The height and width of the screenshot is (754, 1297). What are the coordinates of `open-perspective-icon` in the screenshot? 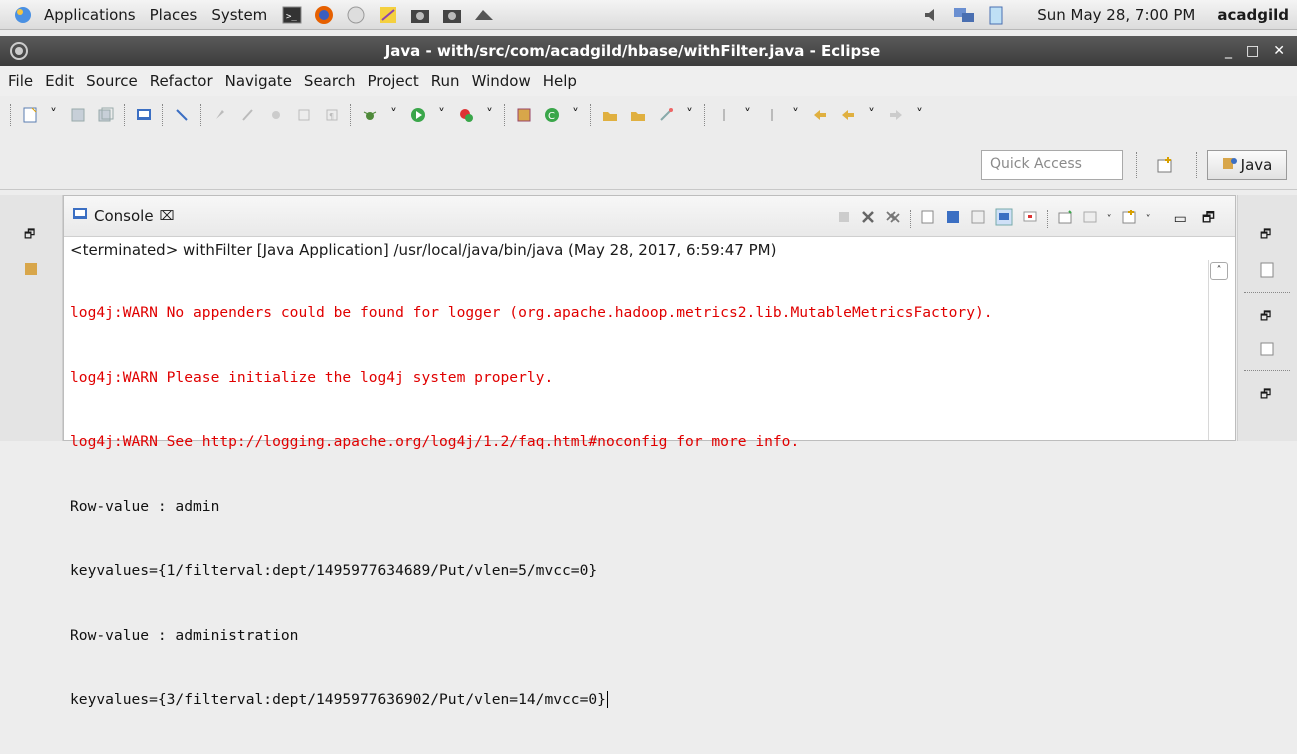 It's located at (1166, 167).